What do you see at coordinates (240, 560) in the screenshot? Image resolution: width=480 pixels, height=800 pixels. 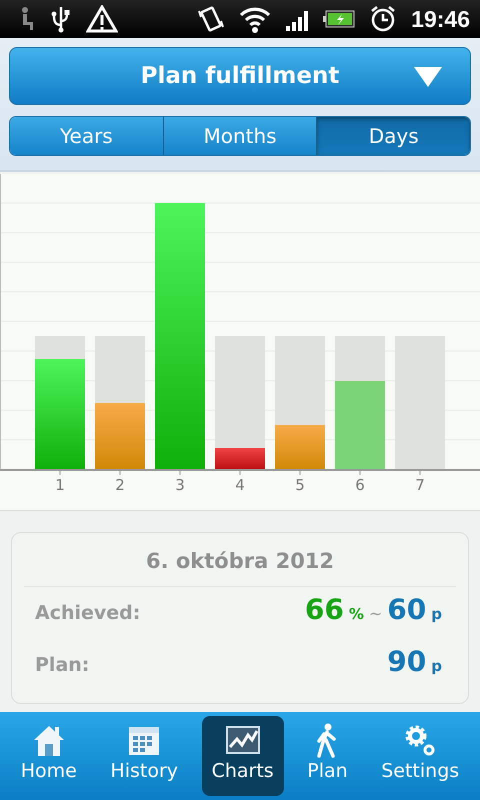 I see `summary-date: 6. októbra 2012` at bounding box center [240, 560].